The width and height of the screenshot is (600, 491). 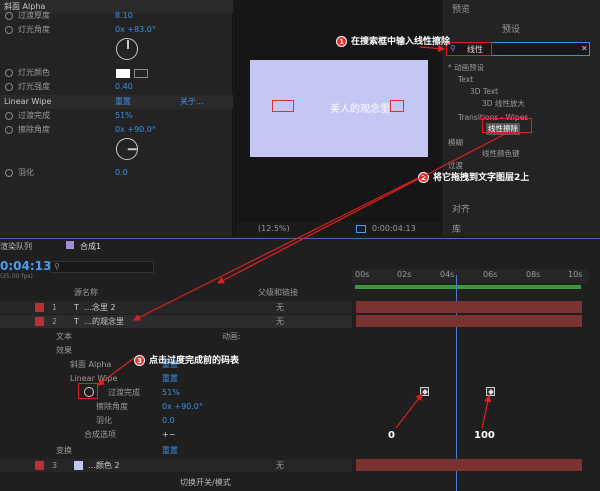 I want to click on arrow-drag, so click(x=361, y=208).